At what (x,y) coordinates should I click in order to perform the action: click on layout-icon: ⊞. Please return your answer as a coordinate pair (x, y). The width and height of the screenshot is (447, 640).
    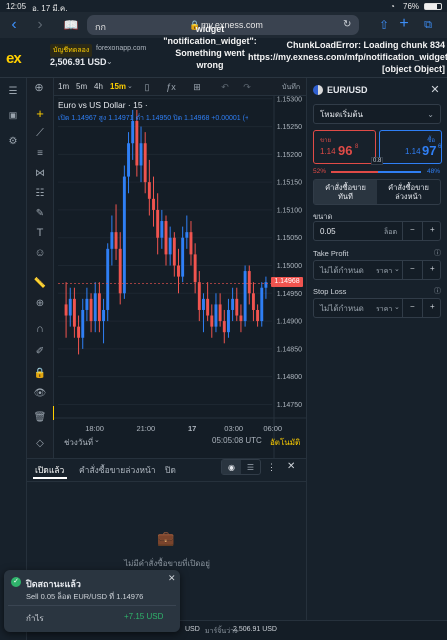
    Looking at the image, I should click on (197, 87).